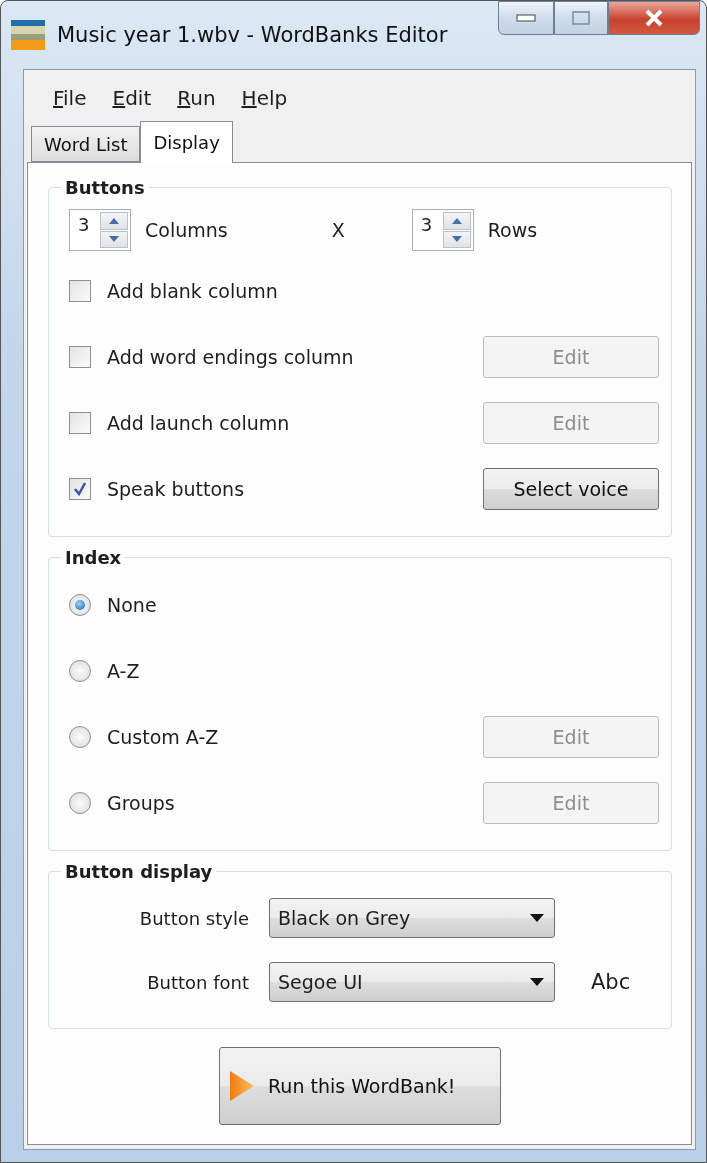  I want to click on minimize-icon, so click(526, 18).